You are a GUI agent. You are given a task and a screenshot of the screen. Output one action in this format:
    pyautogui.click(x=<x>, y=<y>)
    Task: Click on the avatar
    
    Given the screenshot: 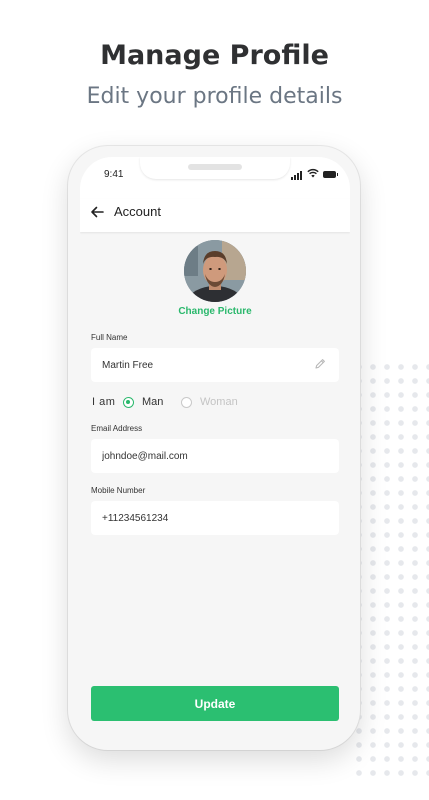 What is the action you would take?
    pyautogui.click(x=215, y=271)
    